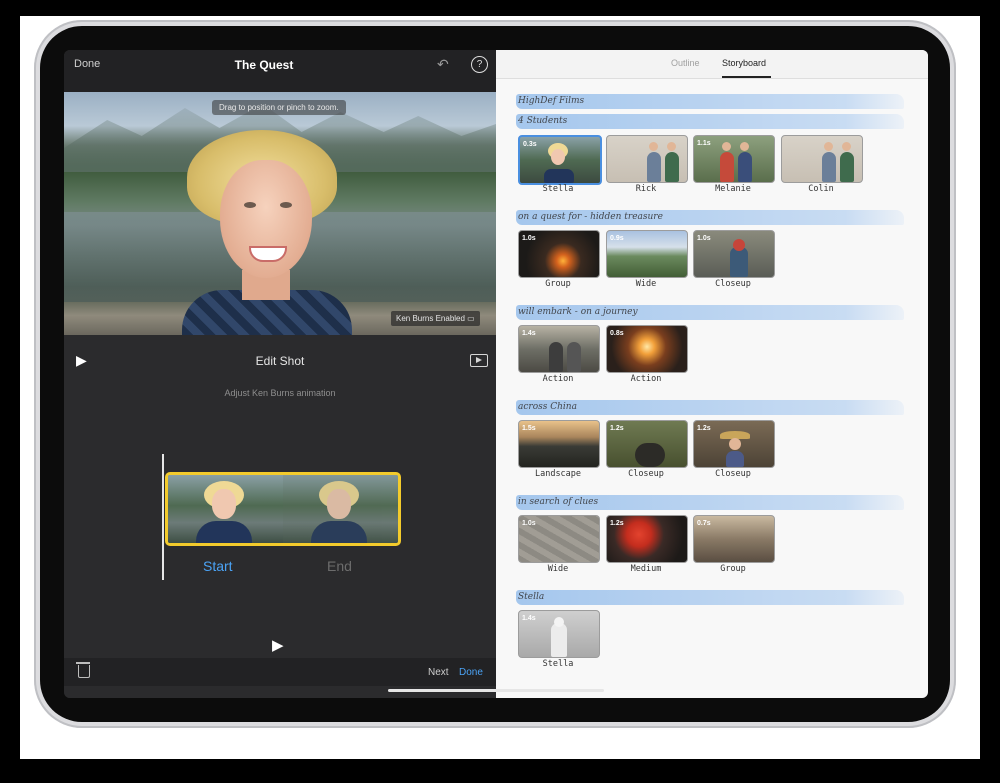 Image resolution: width=1000 pixels, height=783 pixels. What do you see at coordinates (438, 672) in the screenshot?
I see `next-button: Next` at bounding box center [438, 672].